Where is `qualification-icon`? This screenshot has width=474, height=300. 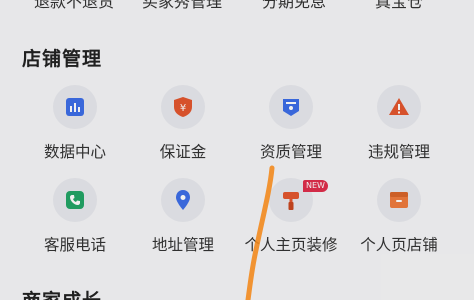
qualification-icon is located at coordinates (291, 107).